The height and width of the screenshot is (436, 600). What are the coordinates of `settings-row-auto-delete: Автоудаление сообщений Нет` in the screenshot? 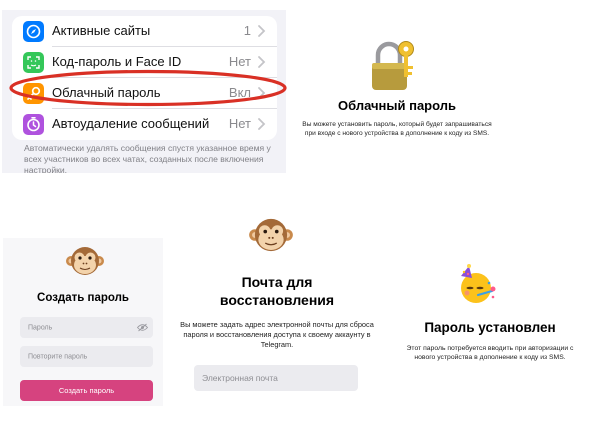 It's located at (144, 124).